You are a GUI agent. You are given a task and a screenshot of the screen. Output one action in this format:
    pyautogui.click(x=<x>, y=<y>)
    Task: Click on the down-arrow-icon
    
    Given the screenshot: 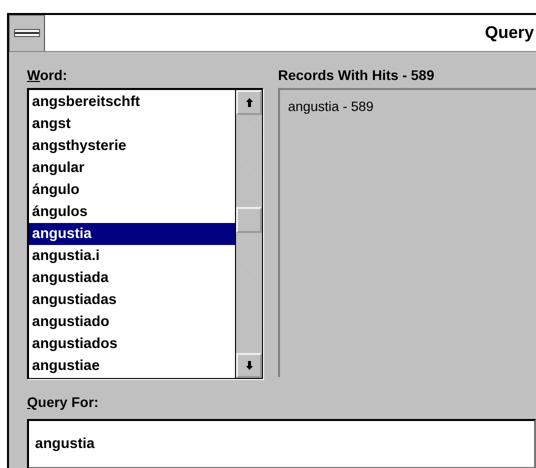 What is the action you would take?
    pyautogui.click(x=249, y=365)
    